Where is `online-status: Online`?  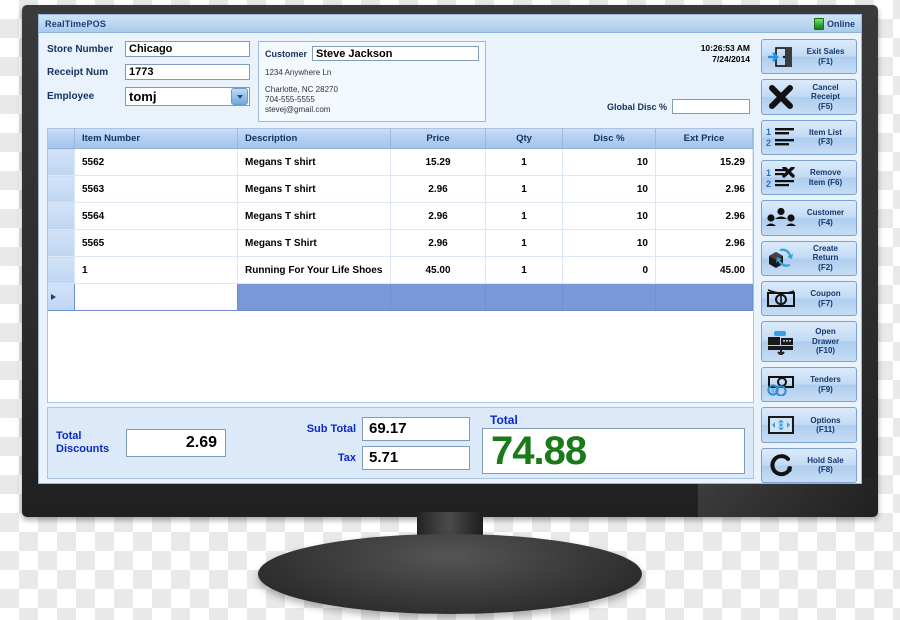
online-status: Online is located at coordinates (834, 23).